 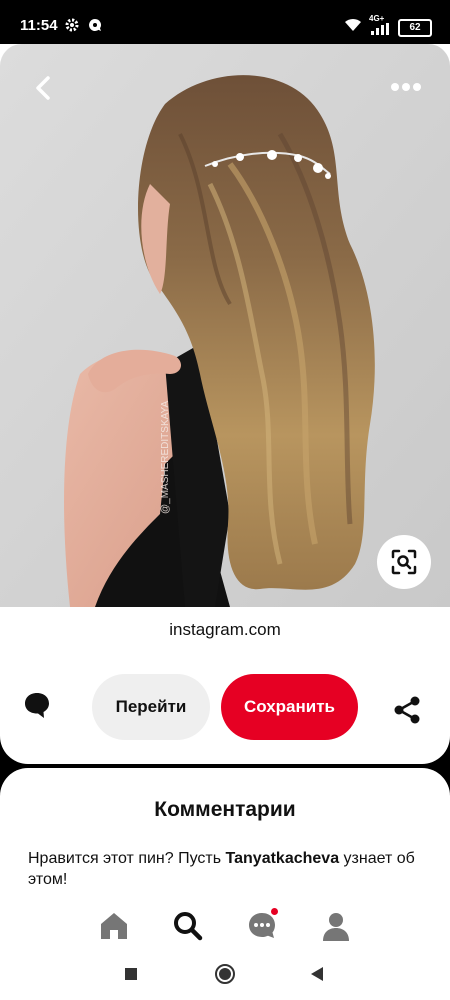 I want to click on battery-indicator: 62, so click(x=415, y=28).